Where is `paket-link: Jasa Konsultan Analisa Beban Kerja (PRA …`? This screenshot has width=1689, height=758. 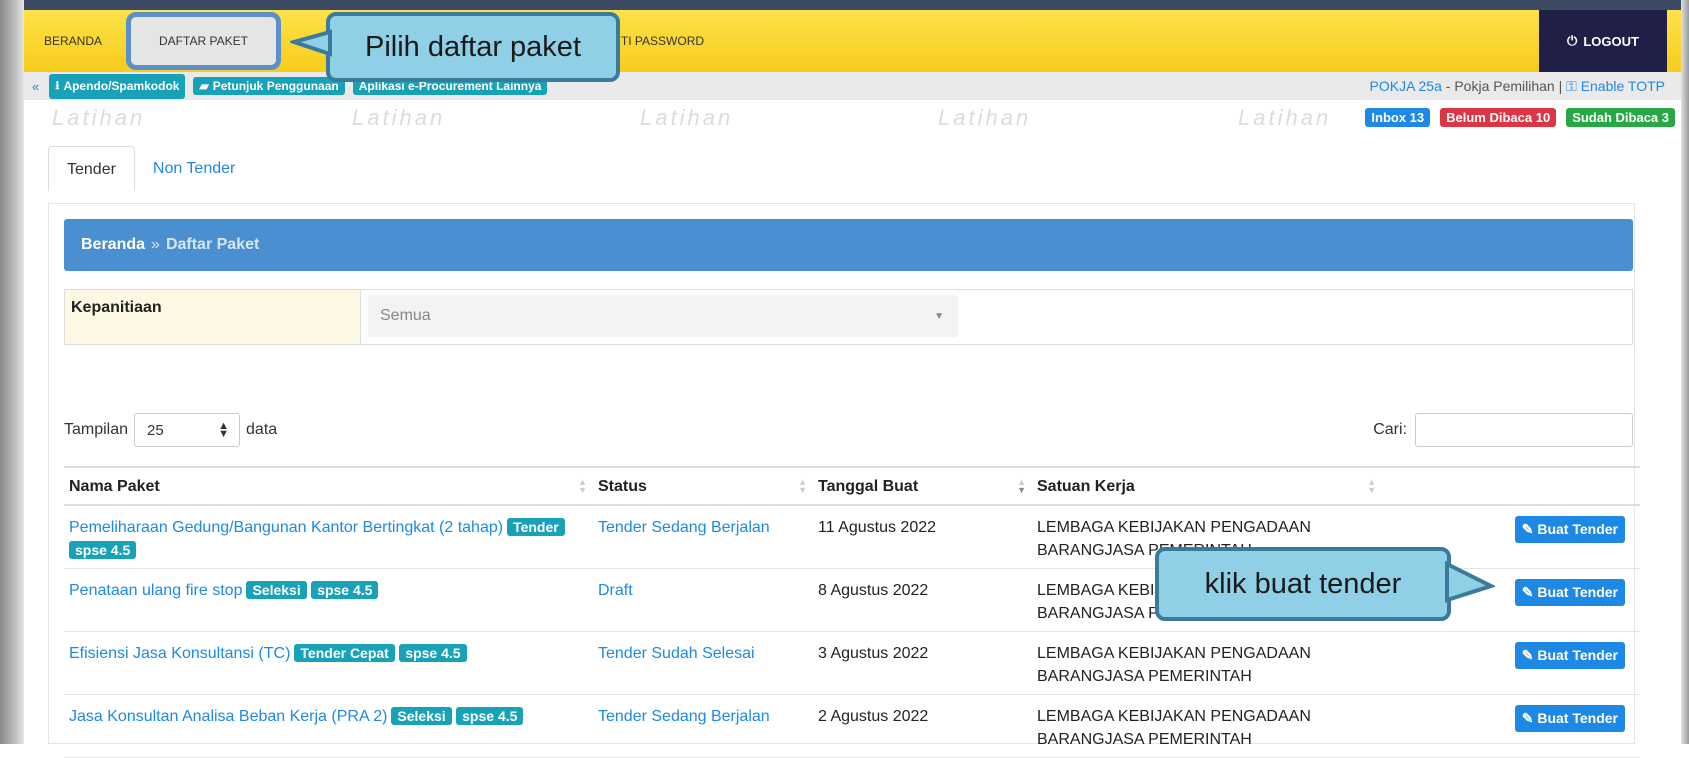
paket-link: Jasa Konsultan Analisa Beban Kerja (PRA … is located at coordinates (228, 716).